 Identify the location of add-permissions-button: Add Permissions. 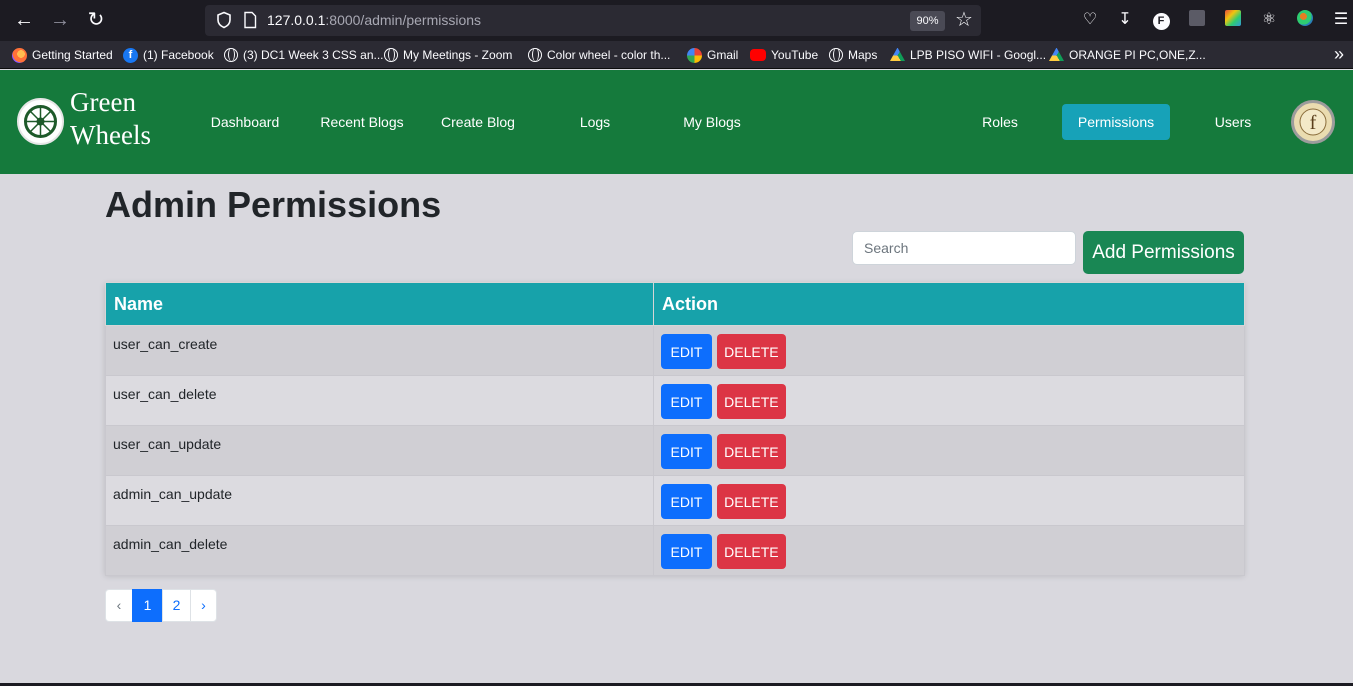
(1163, 252).